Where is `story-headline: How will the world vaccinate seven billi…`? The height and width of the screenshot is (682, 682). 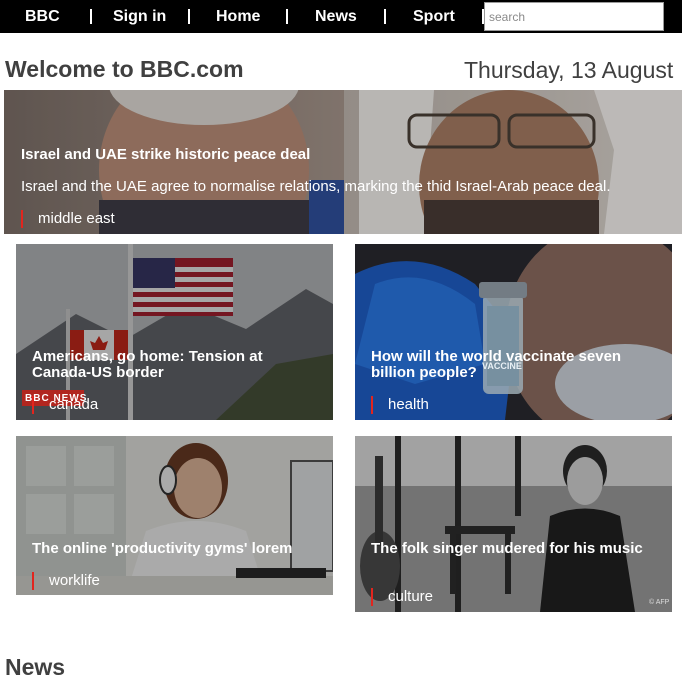
story-headline: How will the world vaccinate seven billi… is located at coordinates (516, 365).